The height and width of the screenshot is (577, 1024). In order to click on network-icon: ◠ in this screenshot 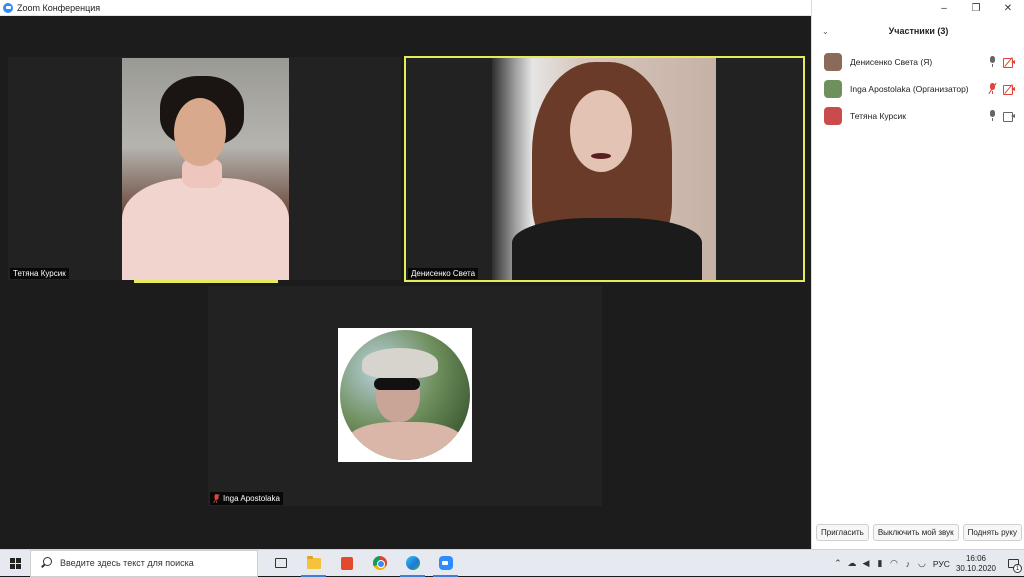, I will do `click(894, 563)`.